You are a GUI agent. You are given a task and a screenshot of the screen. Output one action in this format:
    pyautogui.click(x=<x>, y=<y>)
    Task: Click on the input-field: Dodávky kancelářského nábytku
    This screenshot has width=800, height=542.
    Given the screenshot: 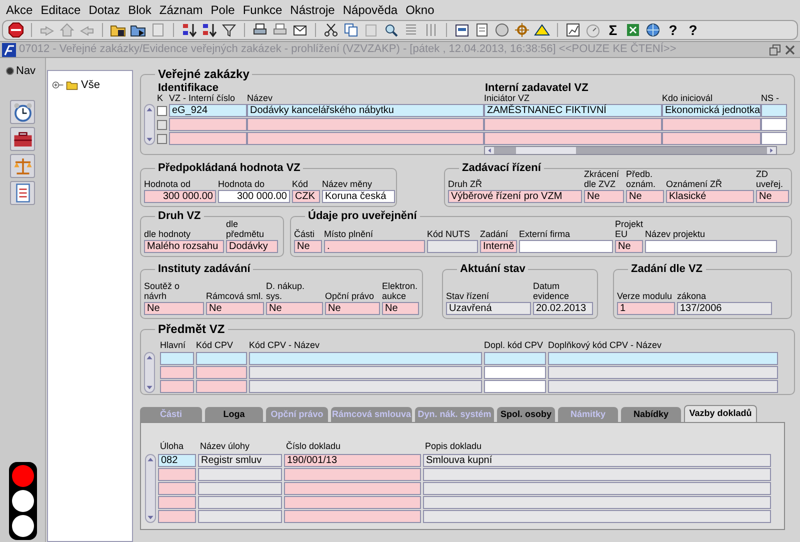 What is the action you would take?
    pyautogui.click(x=365, y=110)
    